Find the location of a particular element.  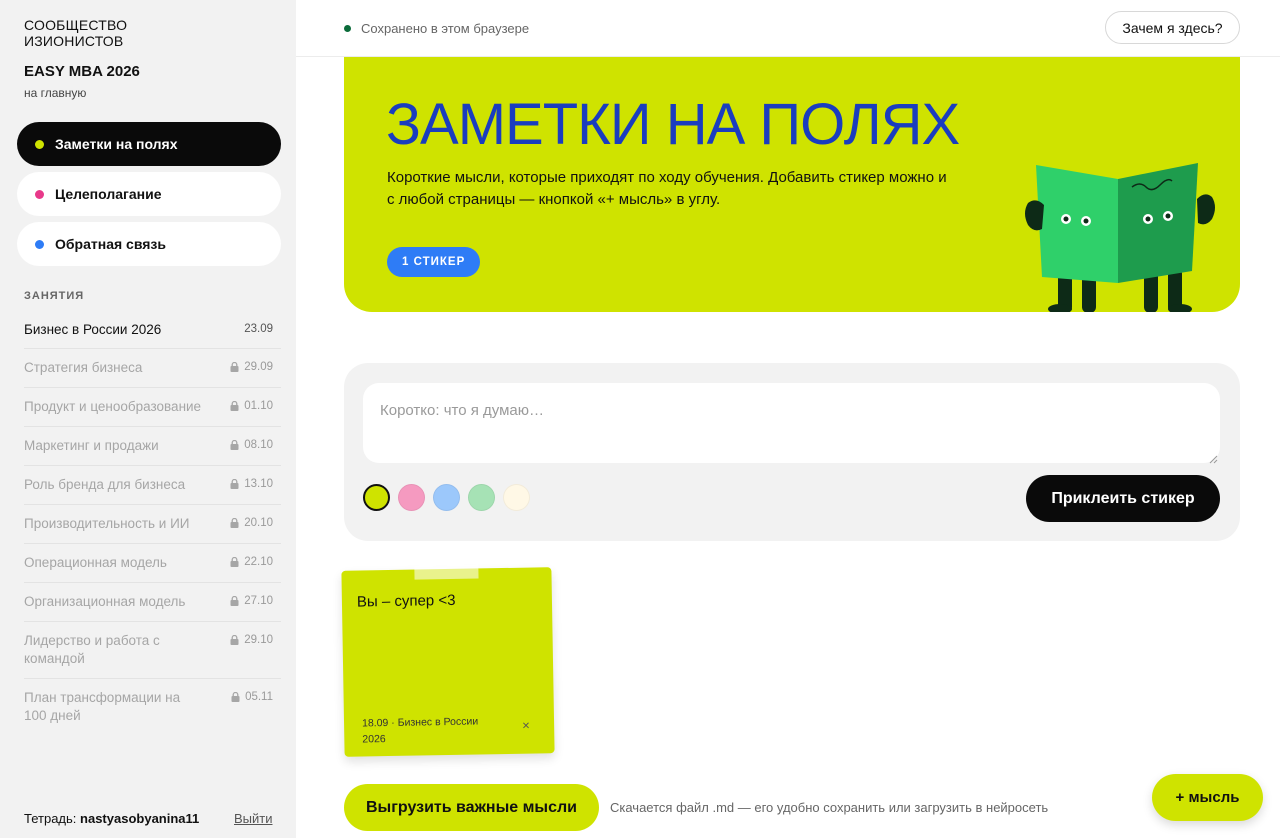

note-tape is located at coordinates (446, 572).